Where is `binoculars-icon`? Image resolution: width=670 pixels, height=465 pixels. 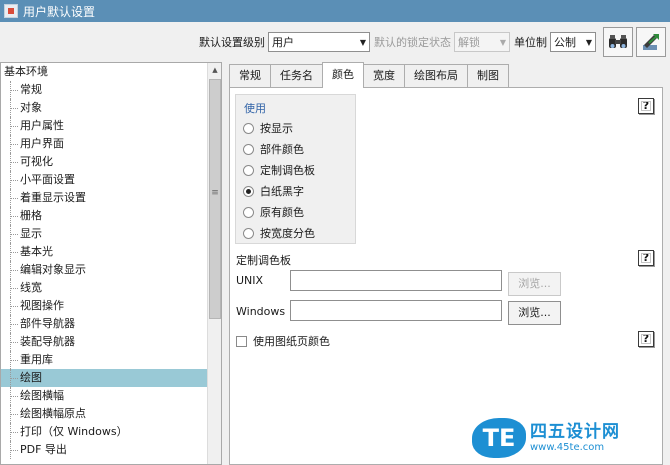
binoculars-icon is located at coordinates (618, 41).